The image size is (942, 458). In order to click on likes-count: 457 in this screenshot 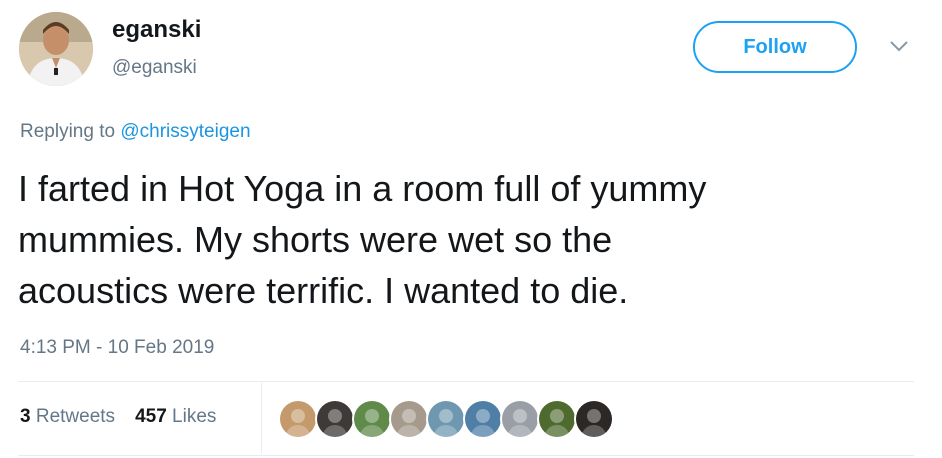, I will do `click(151, 416)`.